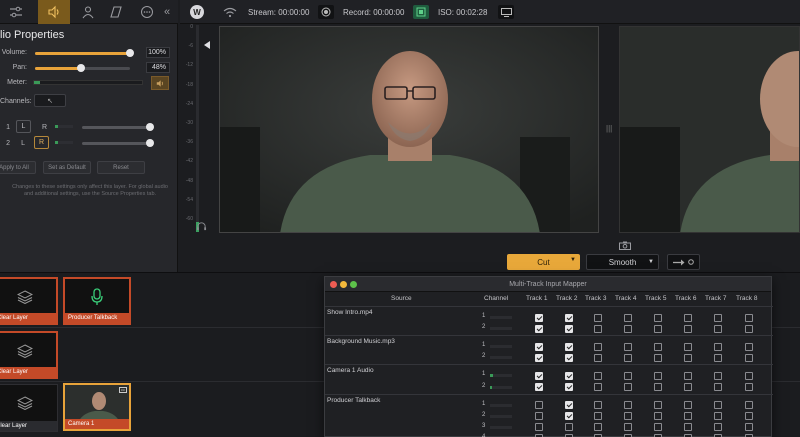  I want to click on apply-to-all-button: Apply to All, so click(18, 167).